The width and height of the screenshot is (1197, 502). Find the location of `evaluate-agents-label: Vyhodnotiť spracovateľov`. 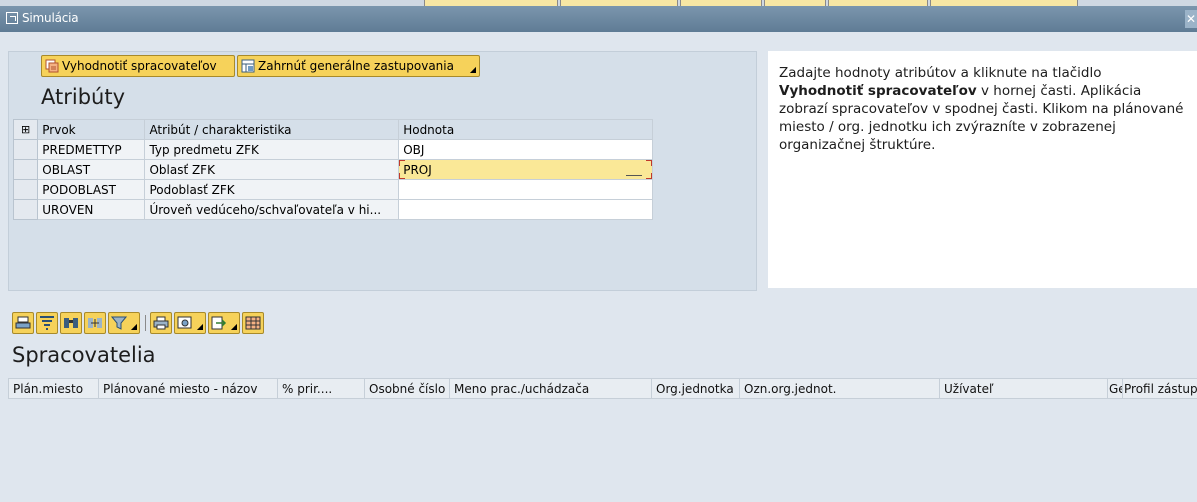

evaluate-agents-label: Vyhodnotiť spracovateľov is located at coordinates (139, 66).